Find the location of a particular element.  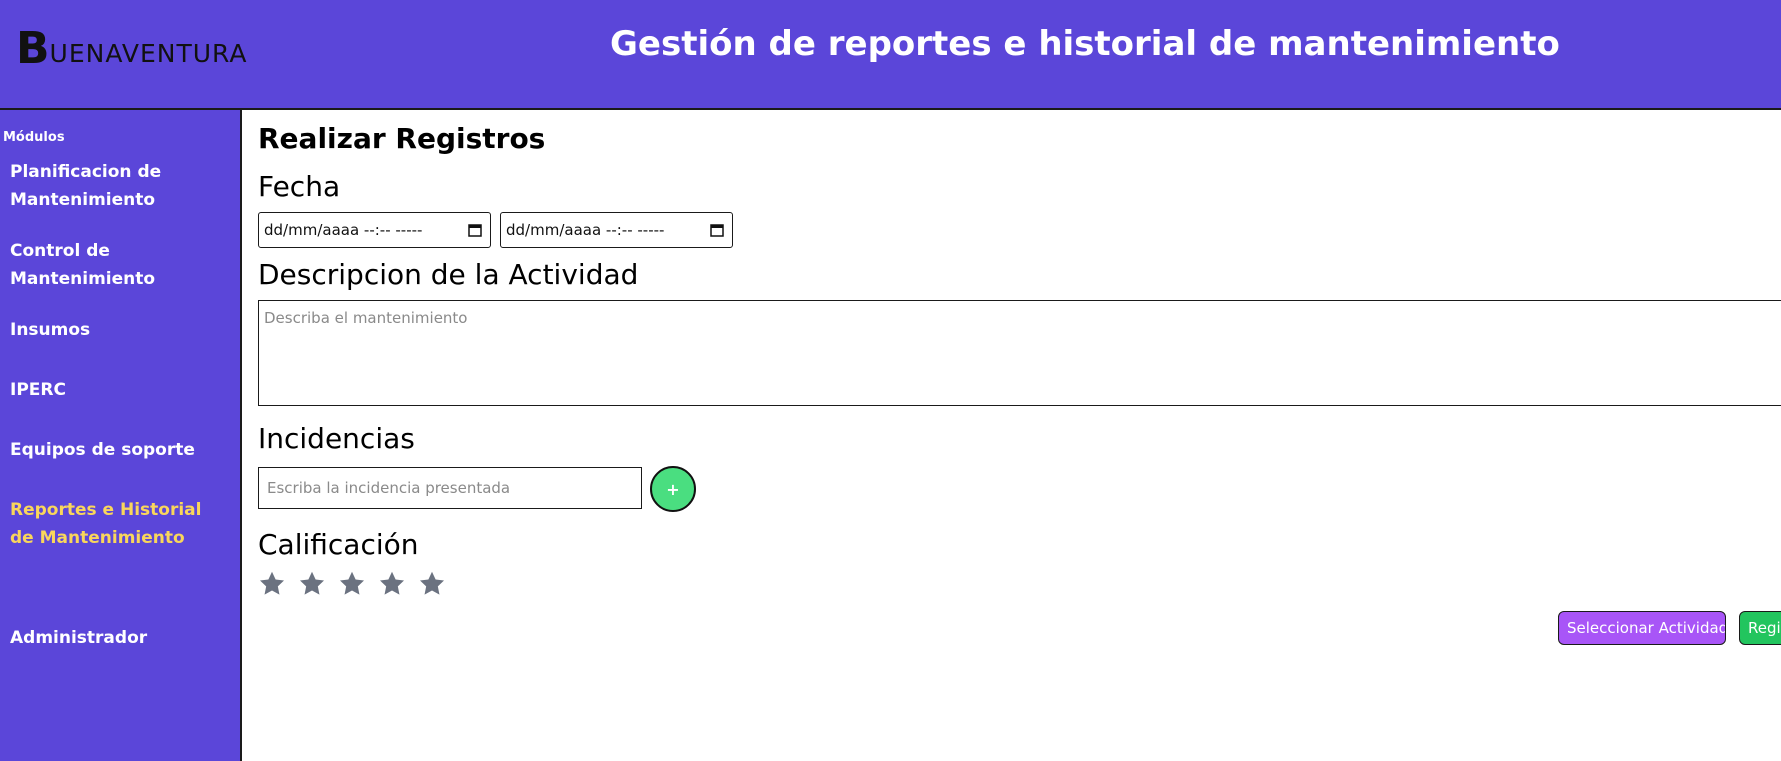

buenaventura-logo: B UENAVENTURA is located at coordinates (132, 48).